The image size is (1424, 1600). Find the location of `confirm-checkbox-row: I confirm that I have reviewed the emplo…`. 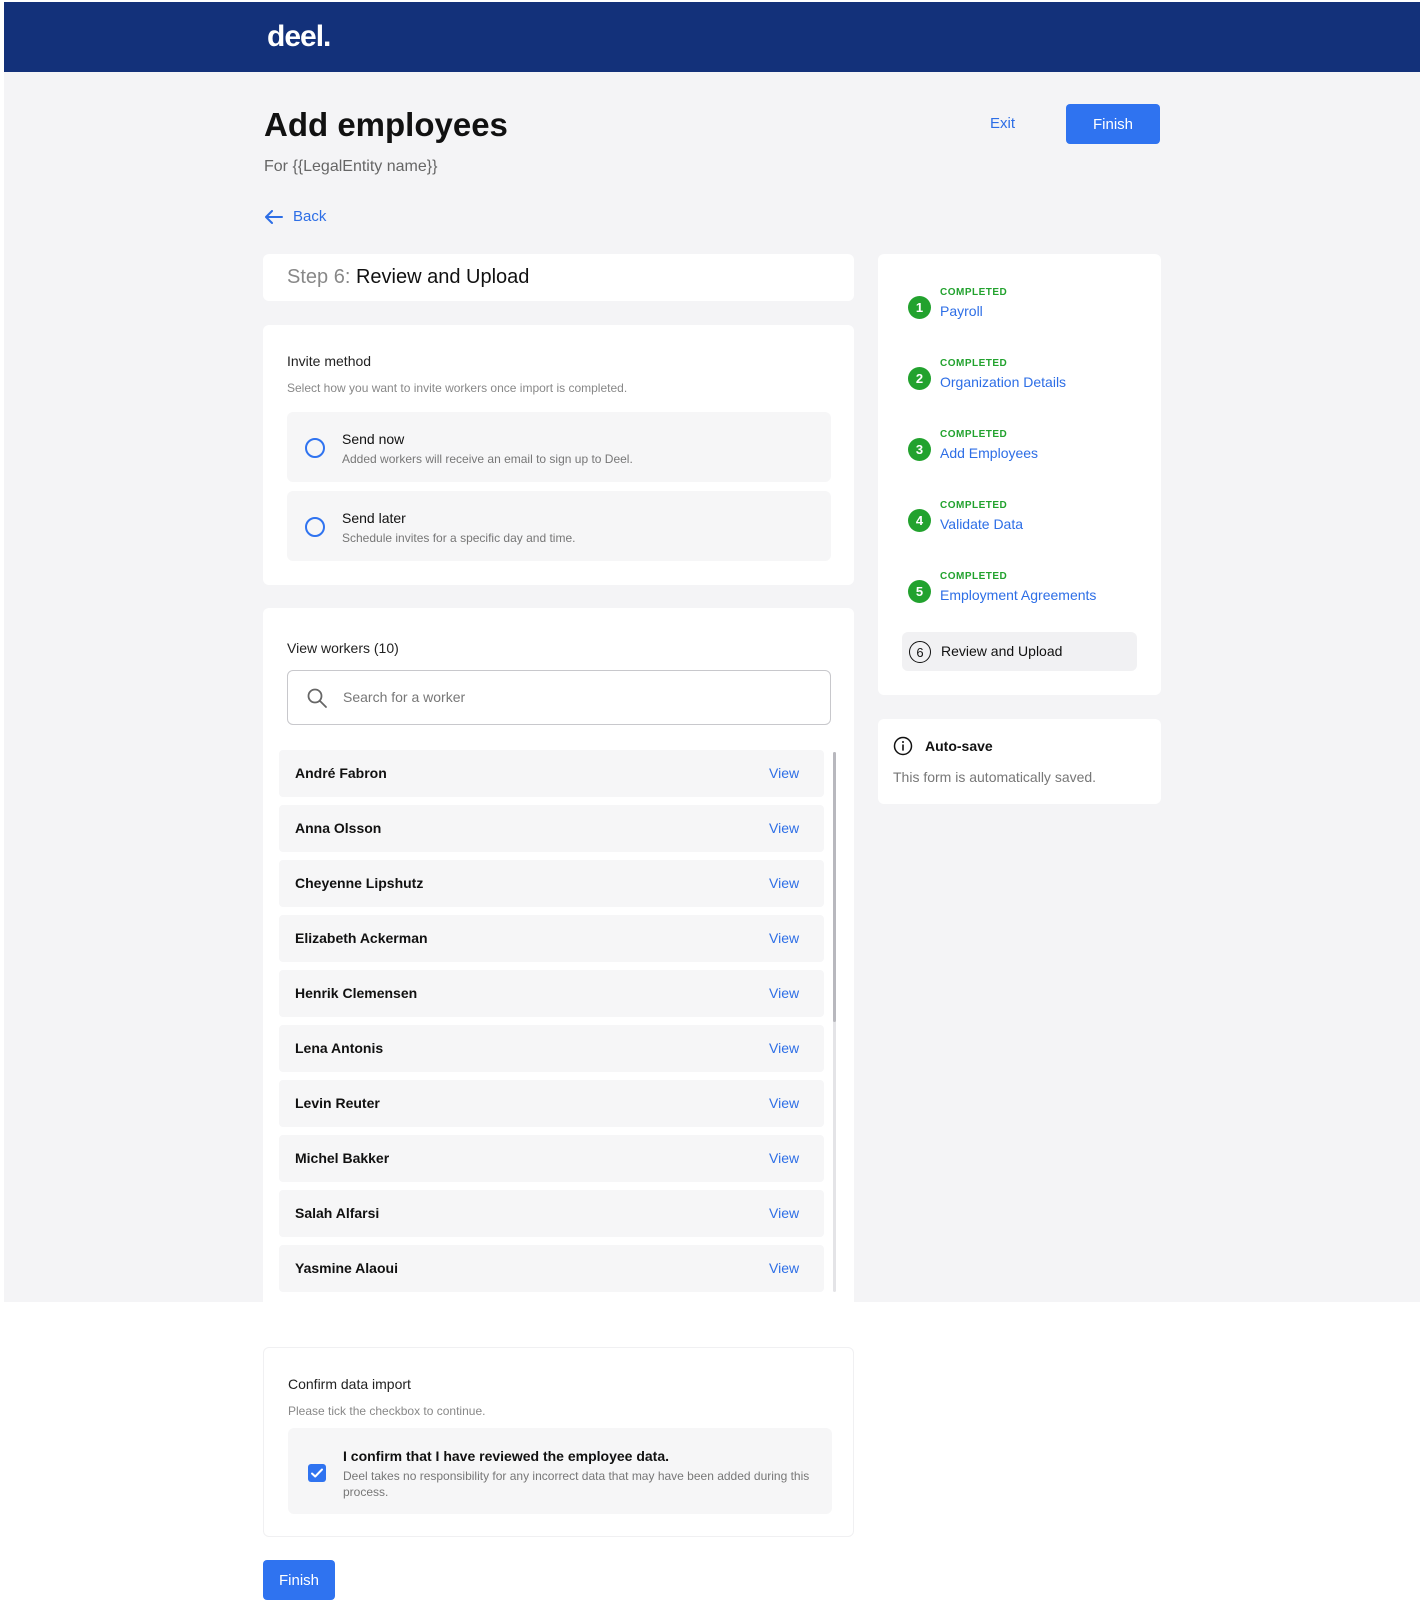

confirm-checkbox-row: I confirm that I have reviewed the emplo… is located at coordinates (560, 1471).